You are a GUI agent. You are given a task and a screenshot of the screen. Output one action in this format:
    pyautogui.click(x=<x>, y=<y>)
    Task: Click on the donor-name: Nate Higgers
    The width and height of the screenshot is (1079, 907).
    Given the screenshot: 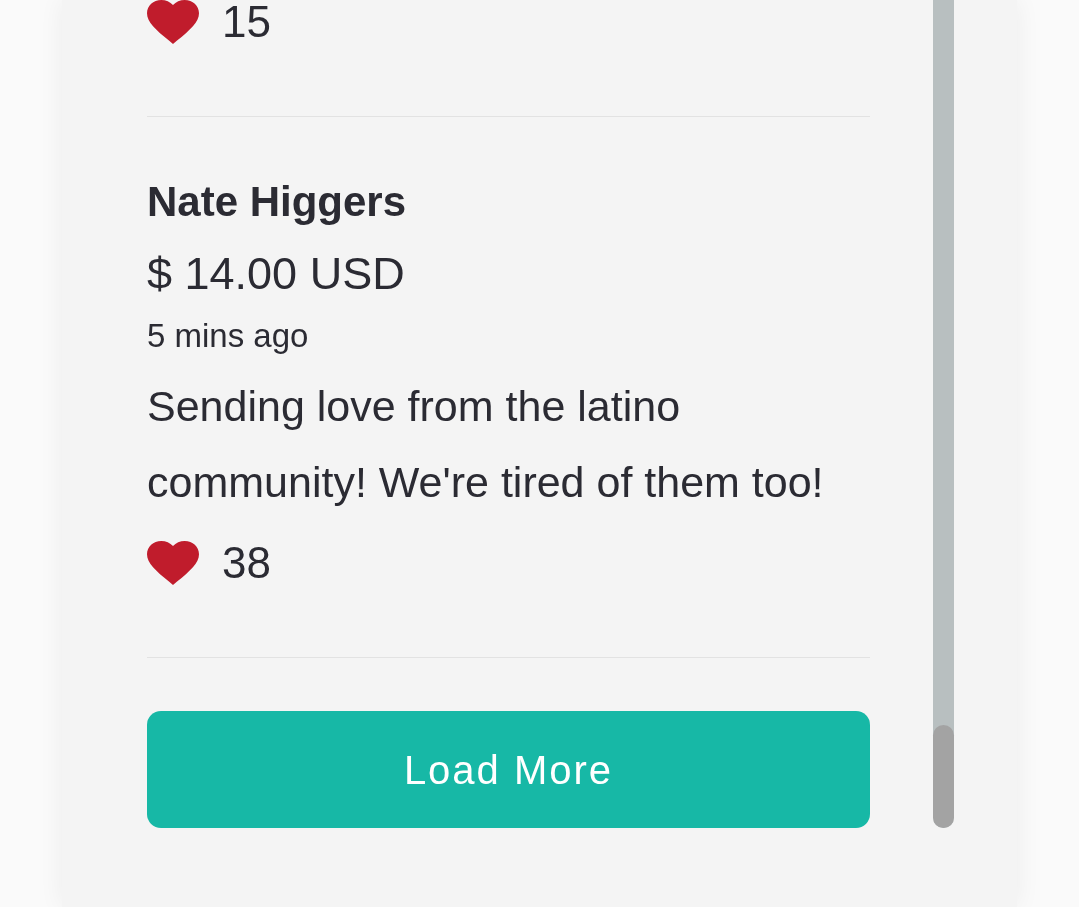 What is the action you would take?
    pyautogui.click(x=277, y=202)
    